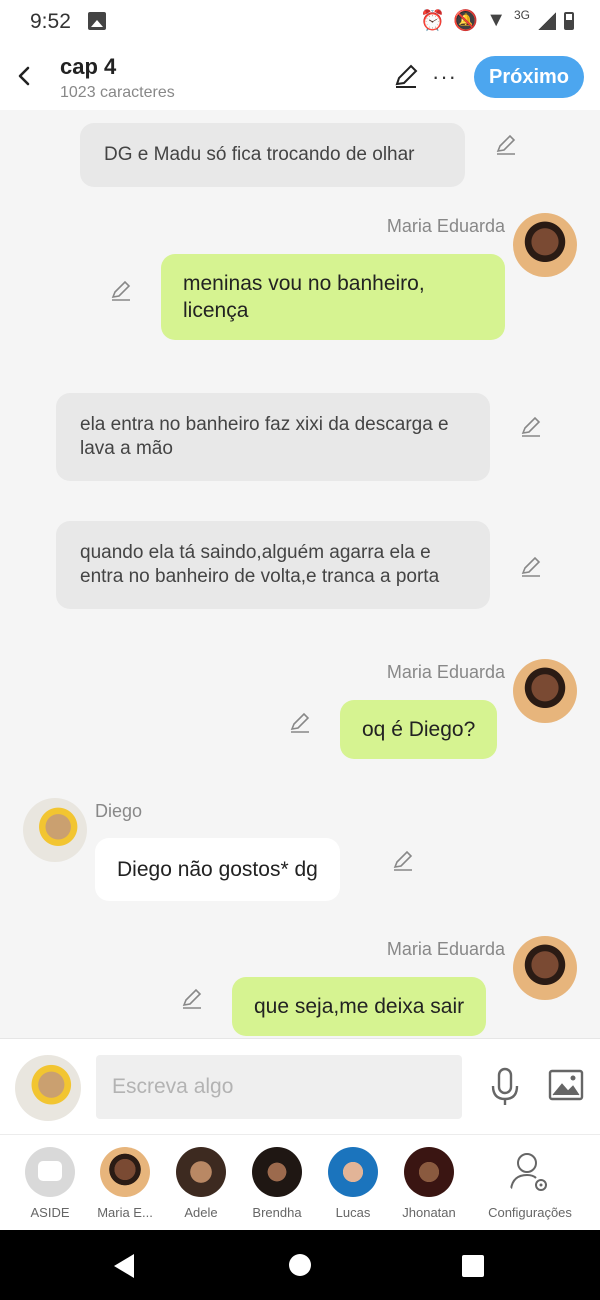 Image resolution: width=600 pixels, height=1300 pixels. Describe the element at coordinates (569, 20) in the screenshot. I see `battery-icon` at that location.